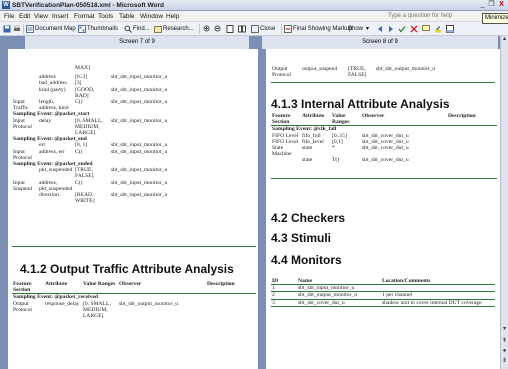  Describe the element at coordinates (41, 16) in the screenshot. I see `menu-view: View` at that location.